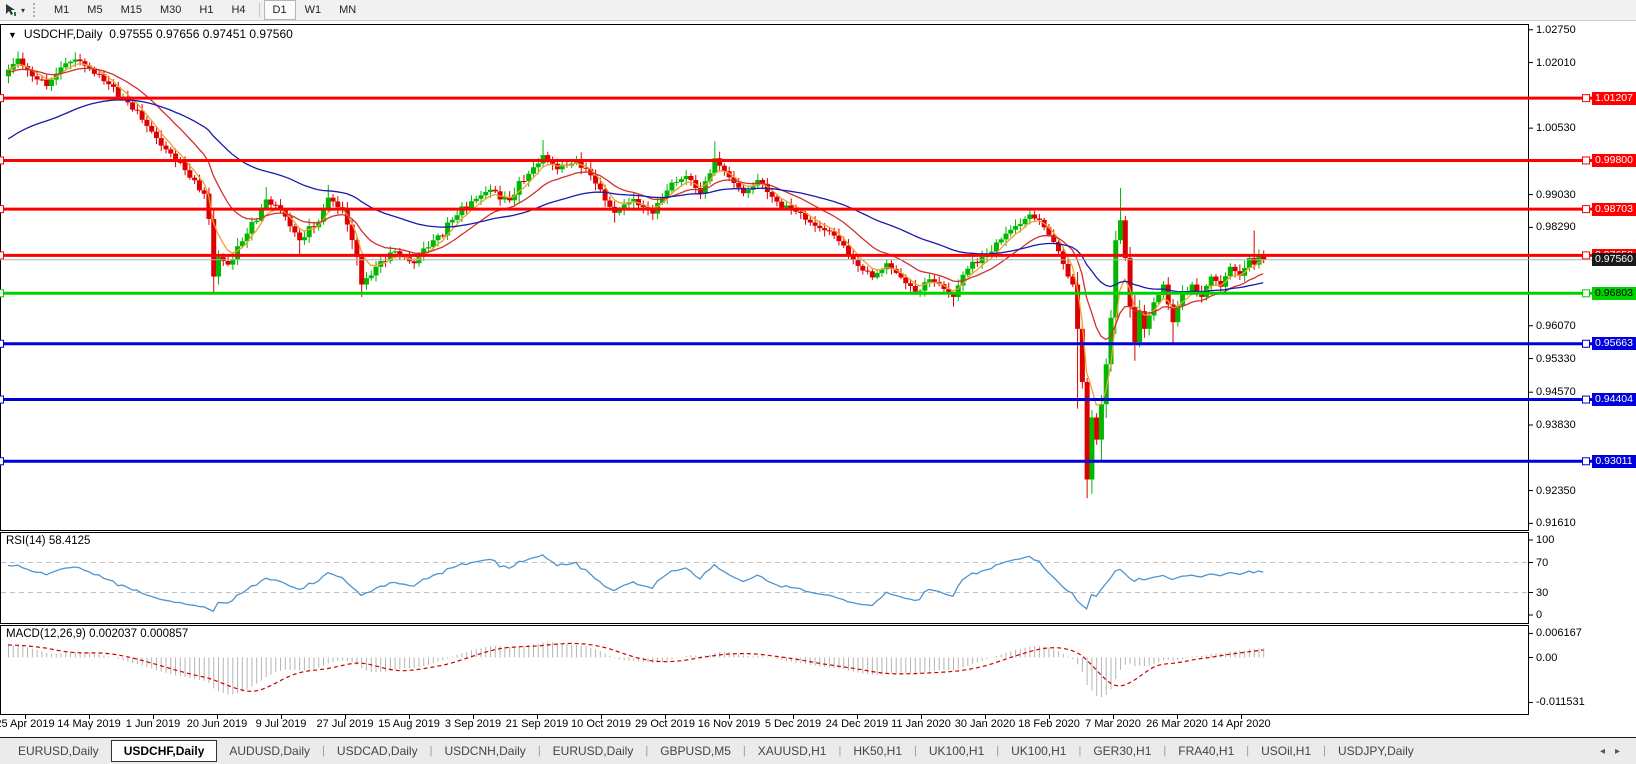 This screenshot has width=1636, height=764. I want to click on macd-axis-label: -0.011531, so click(1560, 702).